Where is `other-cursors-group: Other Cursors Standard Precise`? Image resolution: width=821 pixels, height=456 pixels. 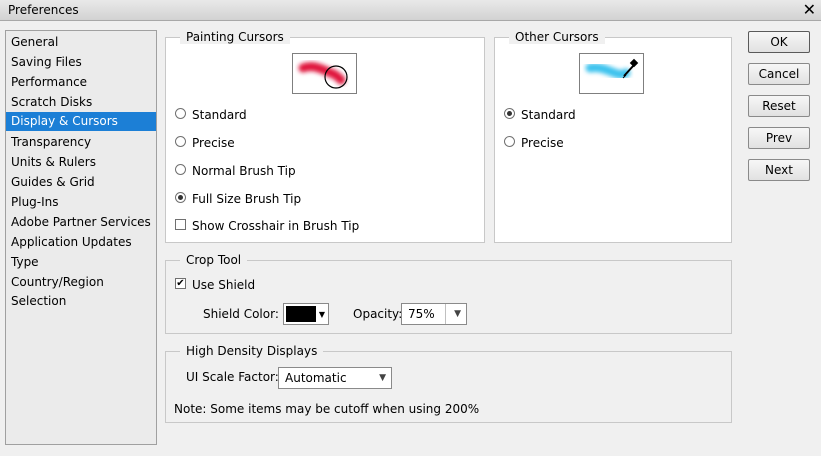
other-cursors-group: Other Cursors Standard Precise is located at coordinates (613, 136).